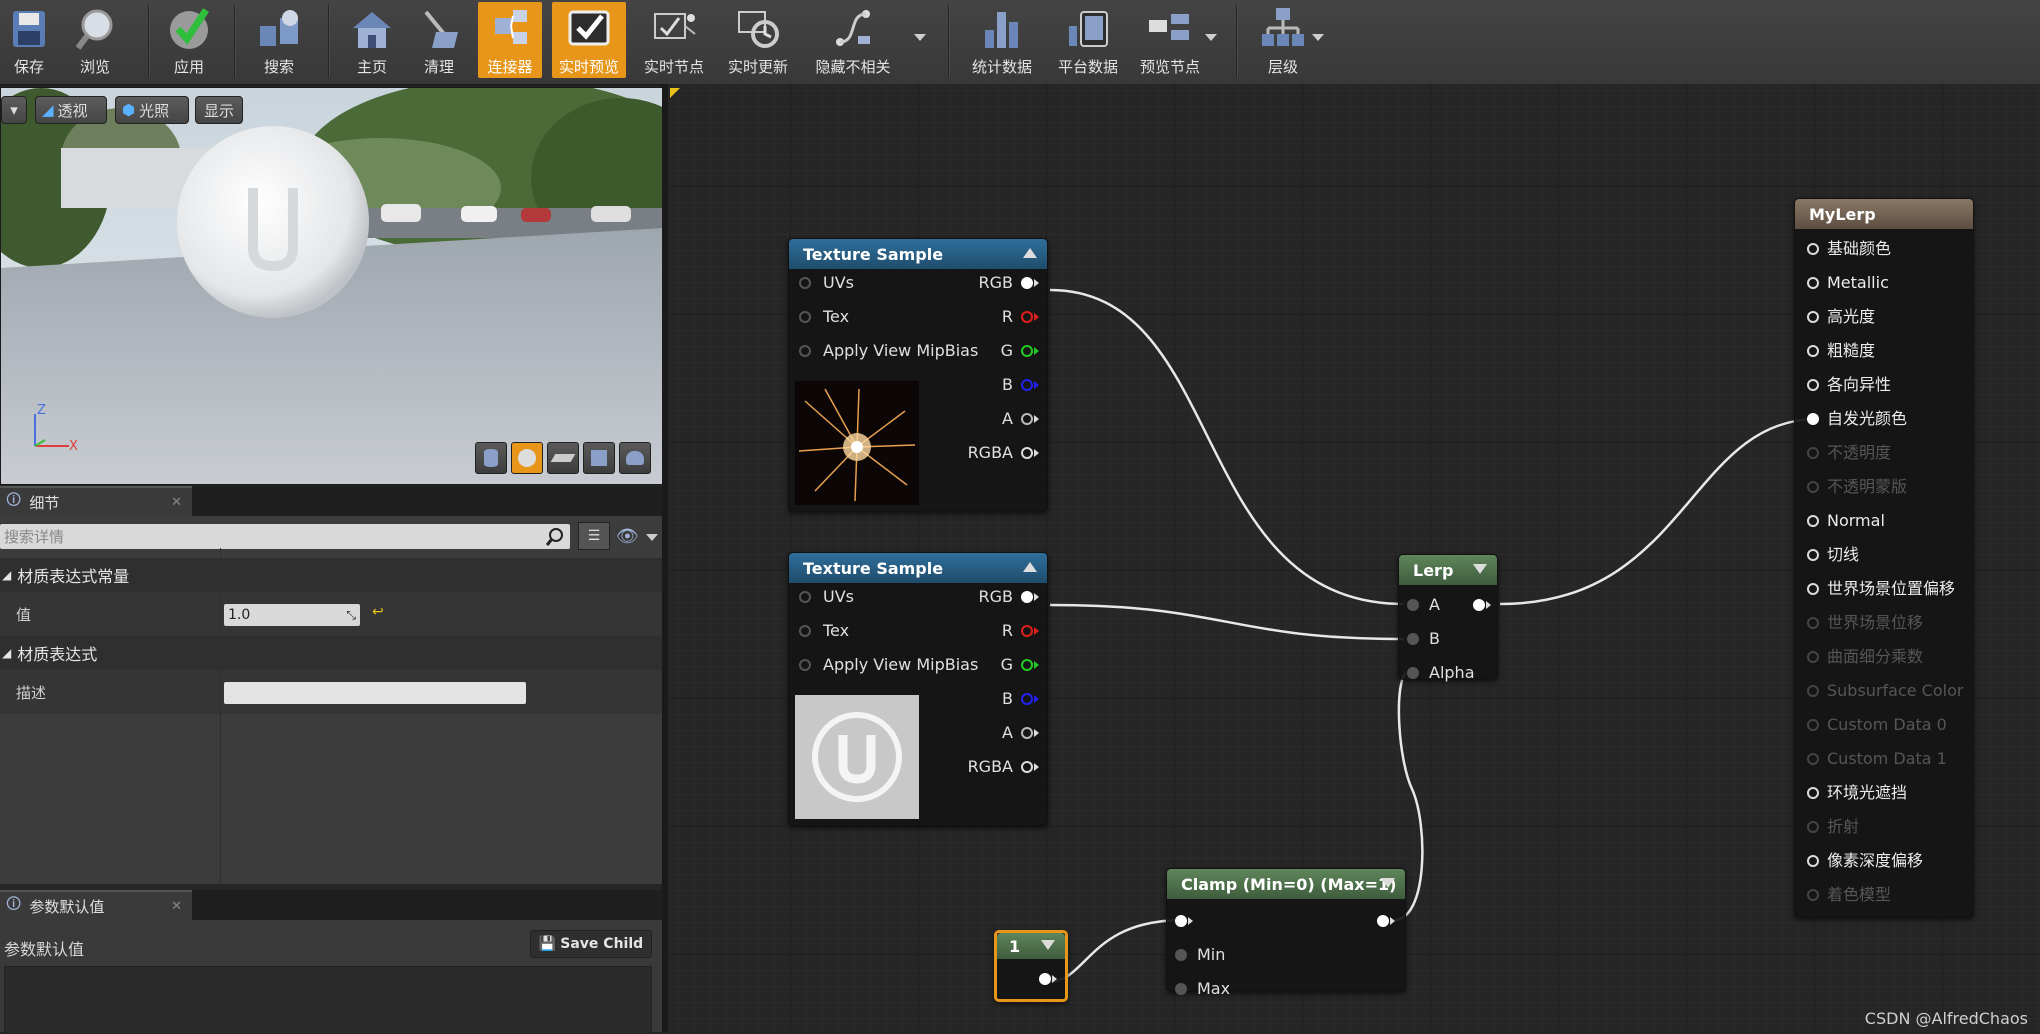 The image size is (2040, 1034). What do you see at coordinates (152, 110) in the screenshot?
I see `lit-button: ⬢ 光照` at bounding box center [152, 110].